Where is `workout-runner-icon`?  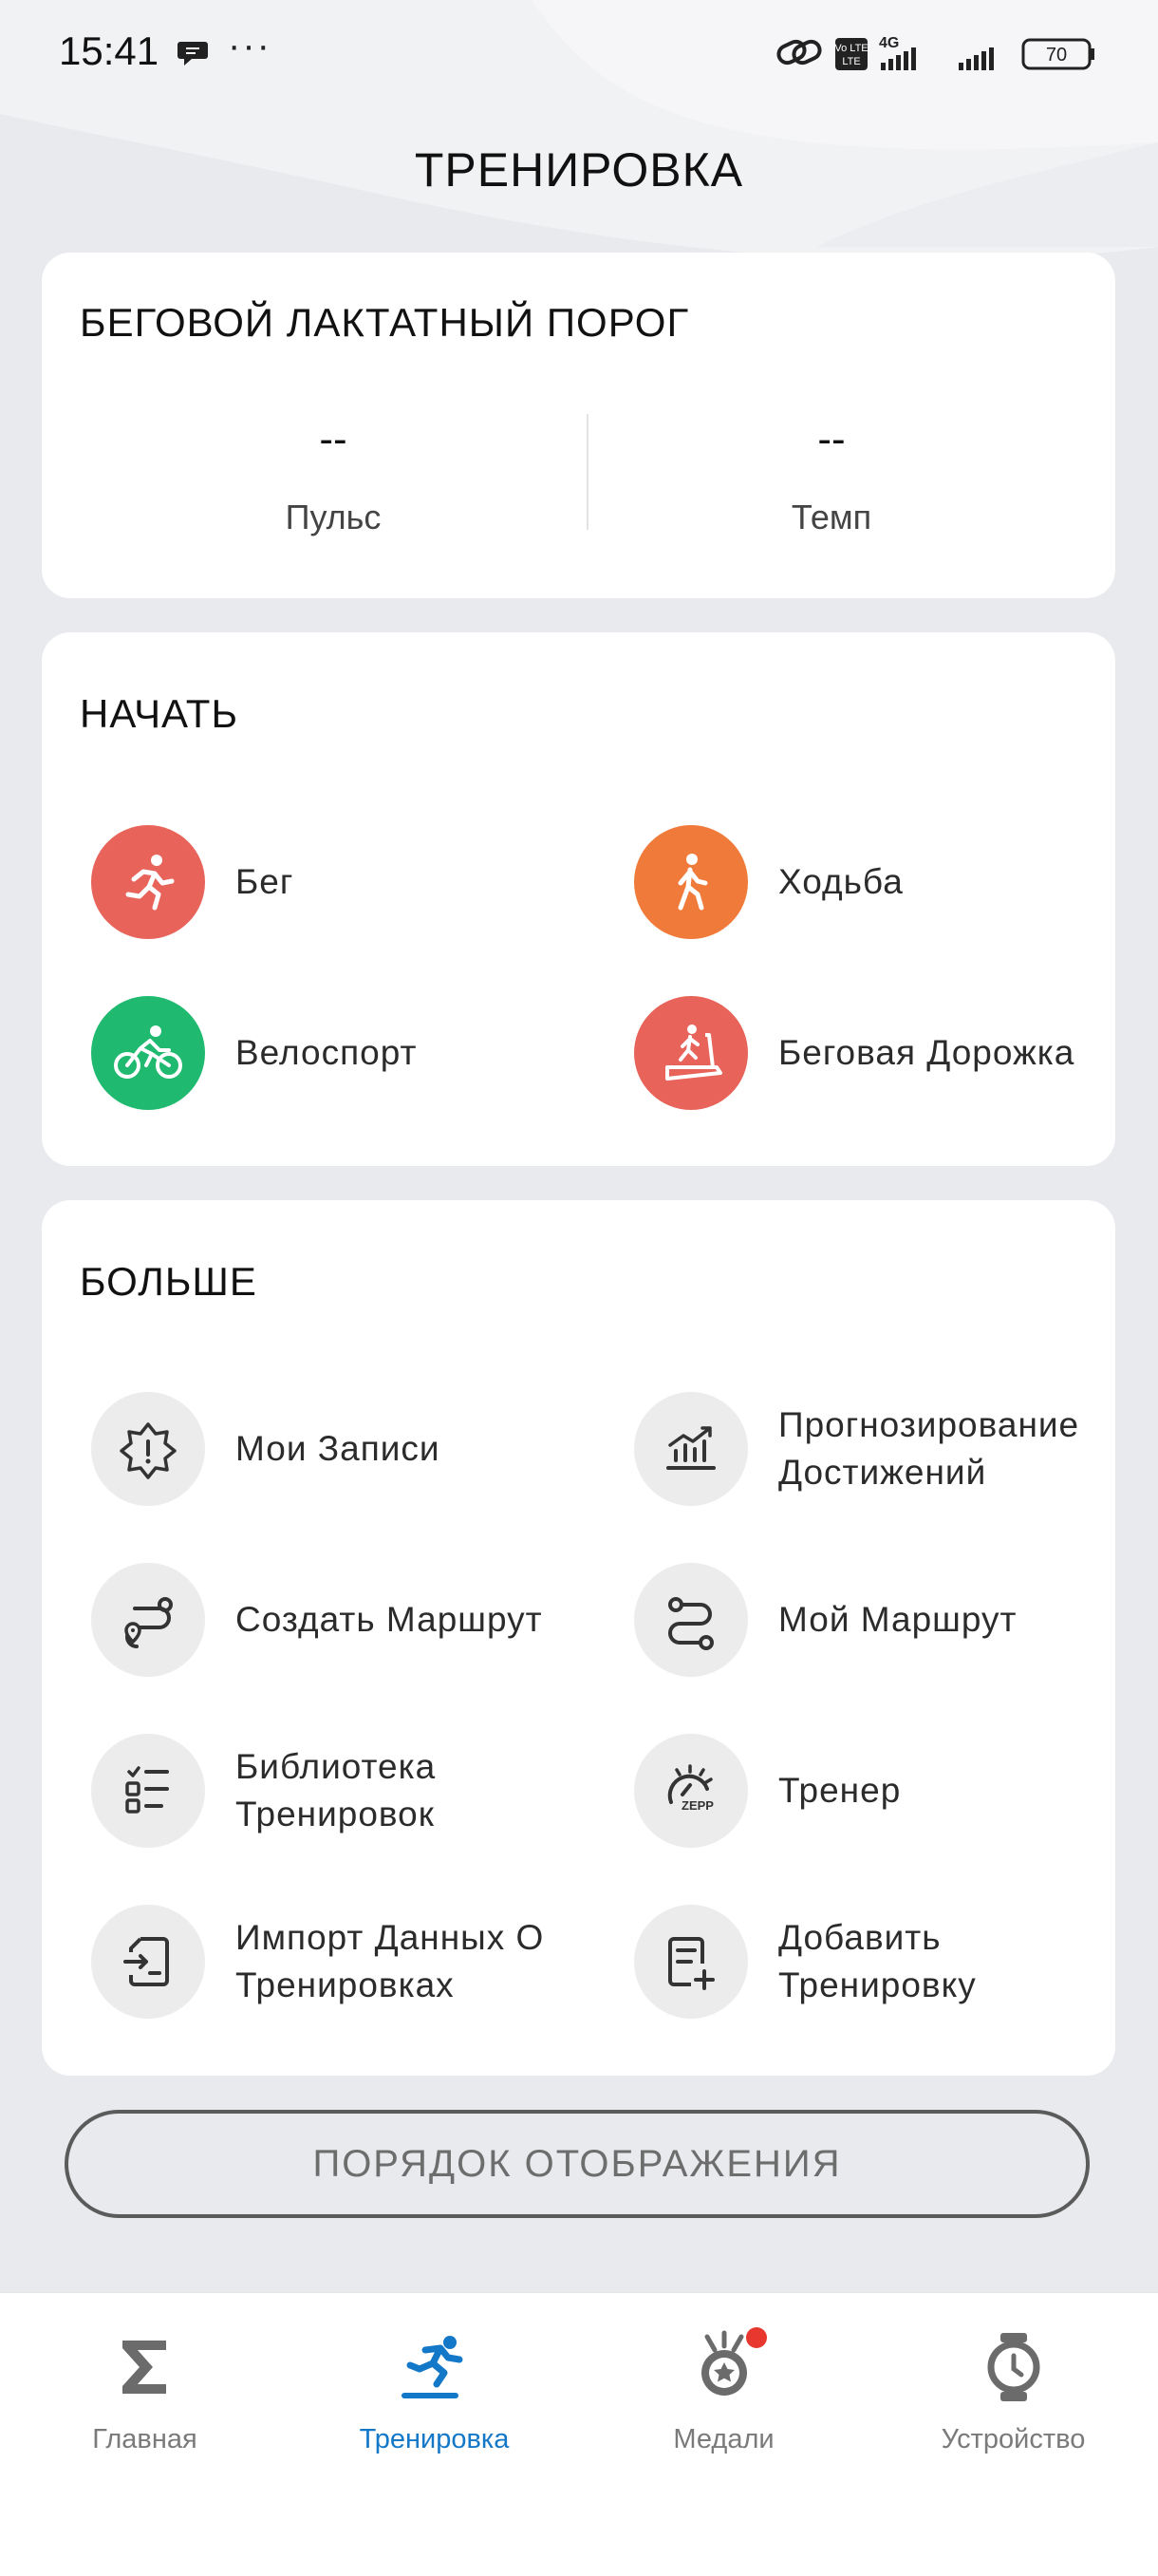
workout-runner-icon is located at coordinates (431, 2367).